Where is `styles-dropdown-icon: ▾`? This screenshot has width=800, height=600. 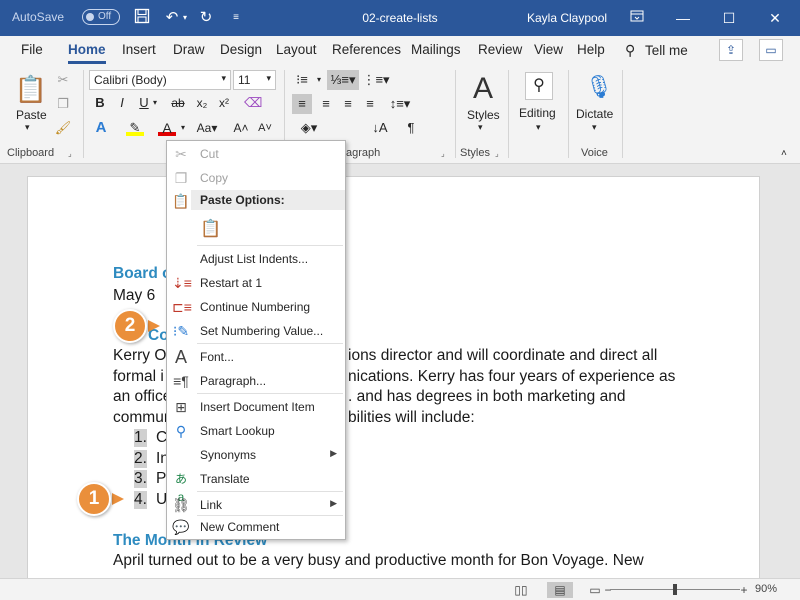
styles-dropdown-icon: ▾ is located at coordinates (480, 127).